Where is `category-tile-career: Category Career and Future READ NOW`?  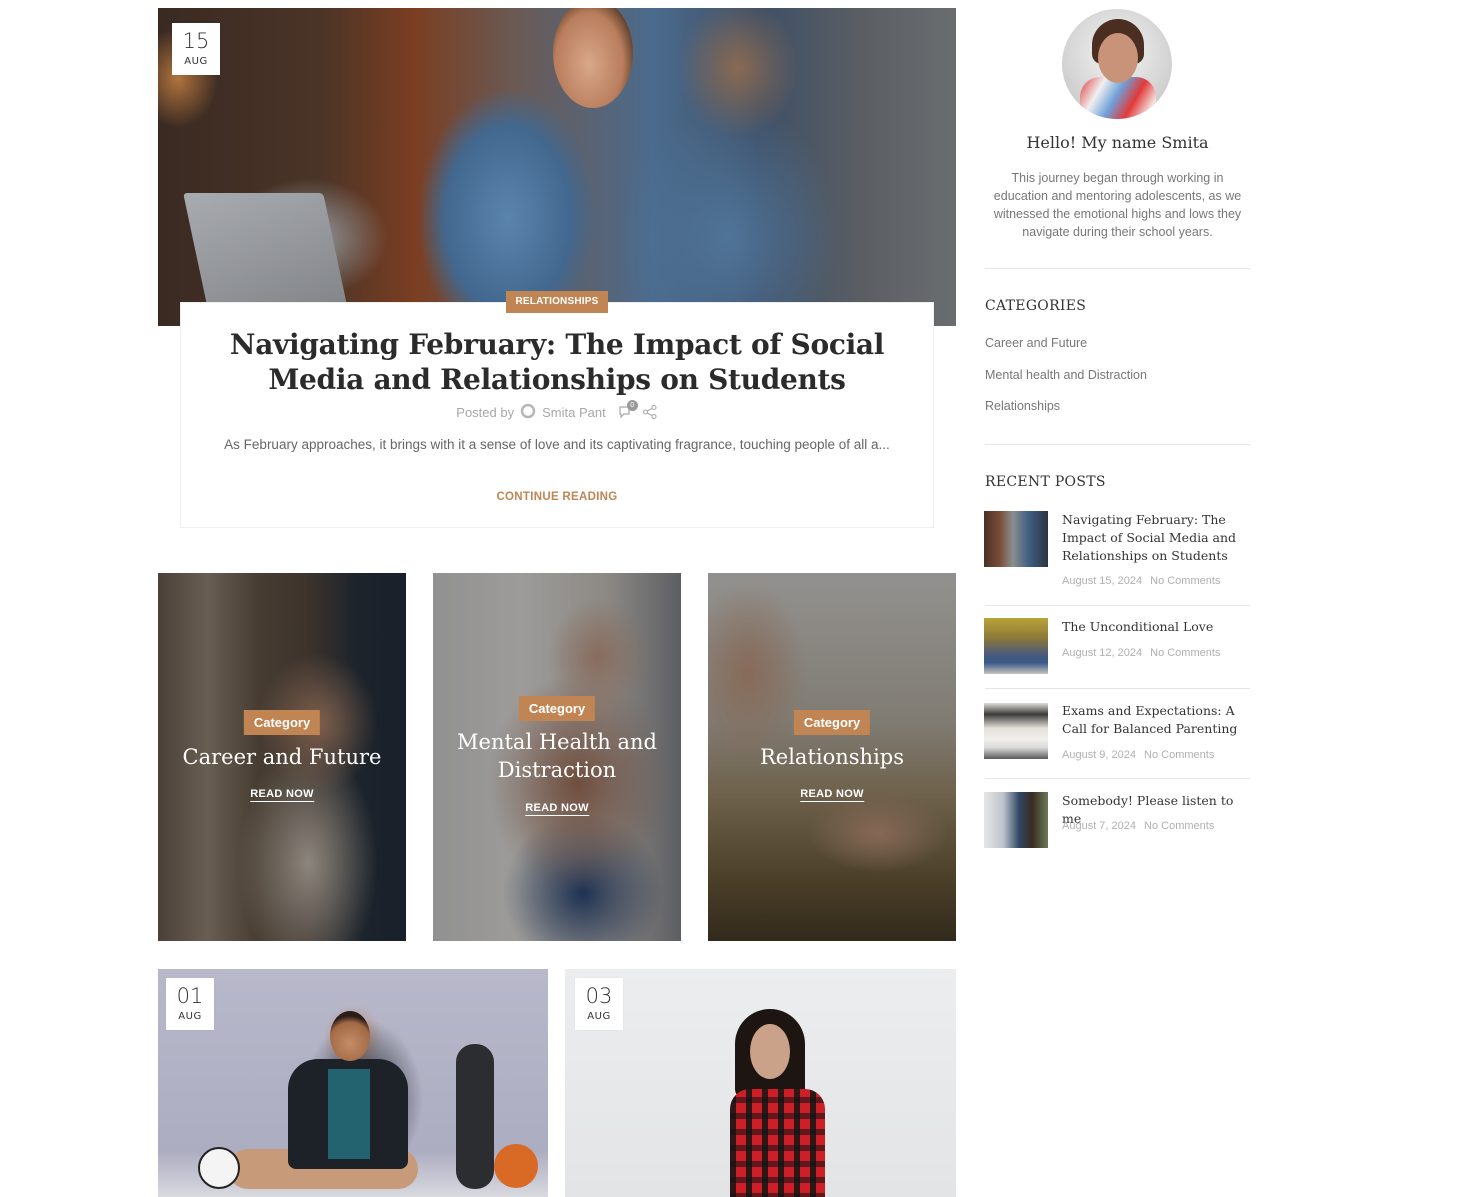 category-tile-career: Category Career and Future READ NOW is located at coordinates (282, 757).